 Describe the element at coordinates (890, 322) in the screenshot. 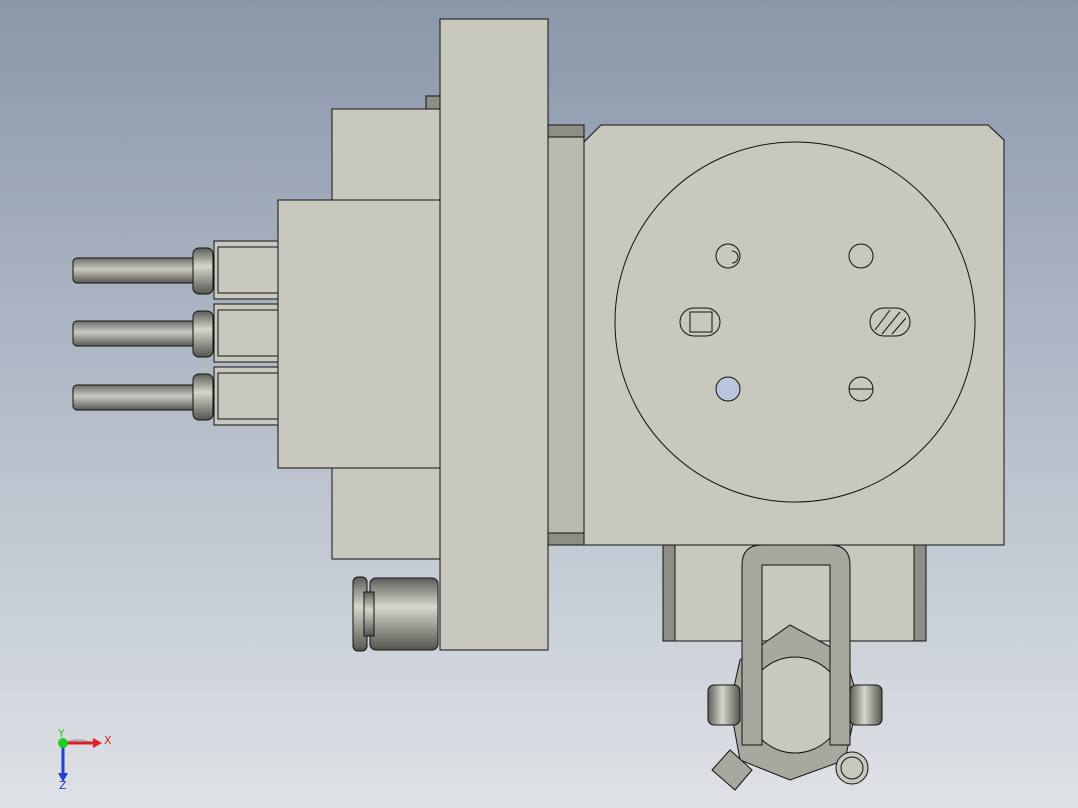

I see `slot-hole` at that location.